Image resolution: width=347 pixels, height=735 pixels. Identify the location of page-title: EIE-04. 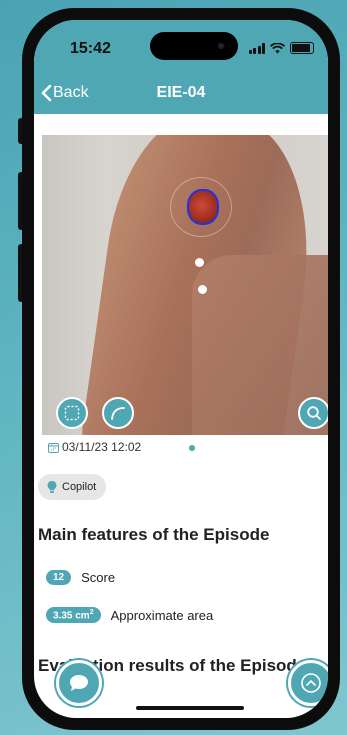
(181, 92).